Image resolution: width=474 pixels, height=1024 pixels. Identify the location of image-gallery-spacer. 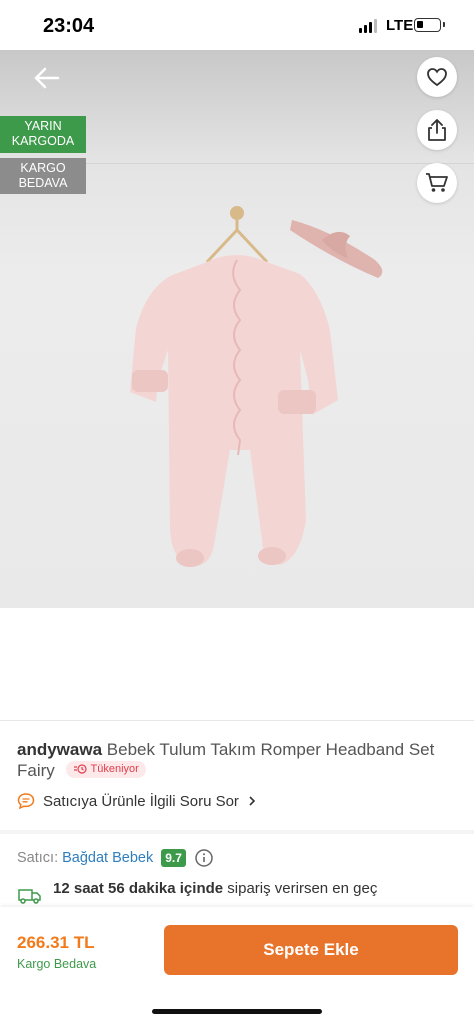
(237, 664).